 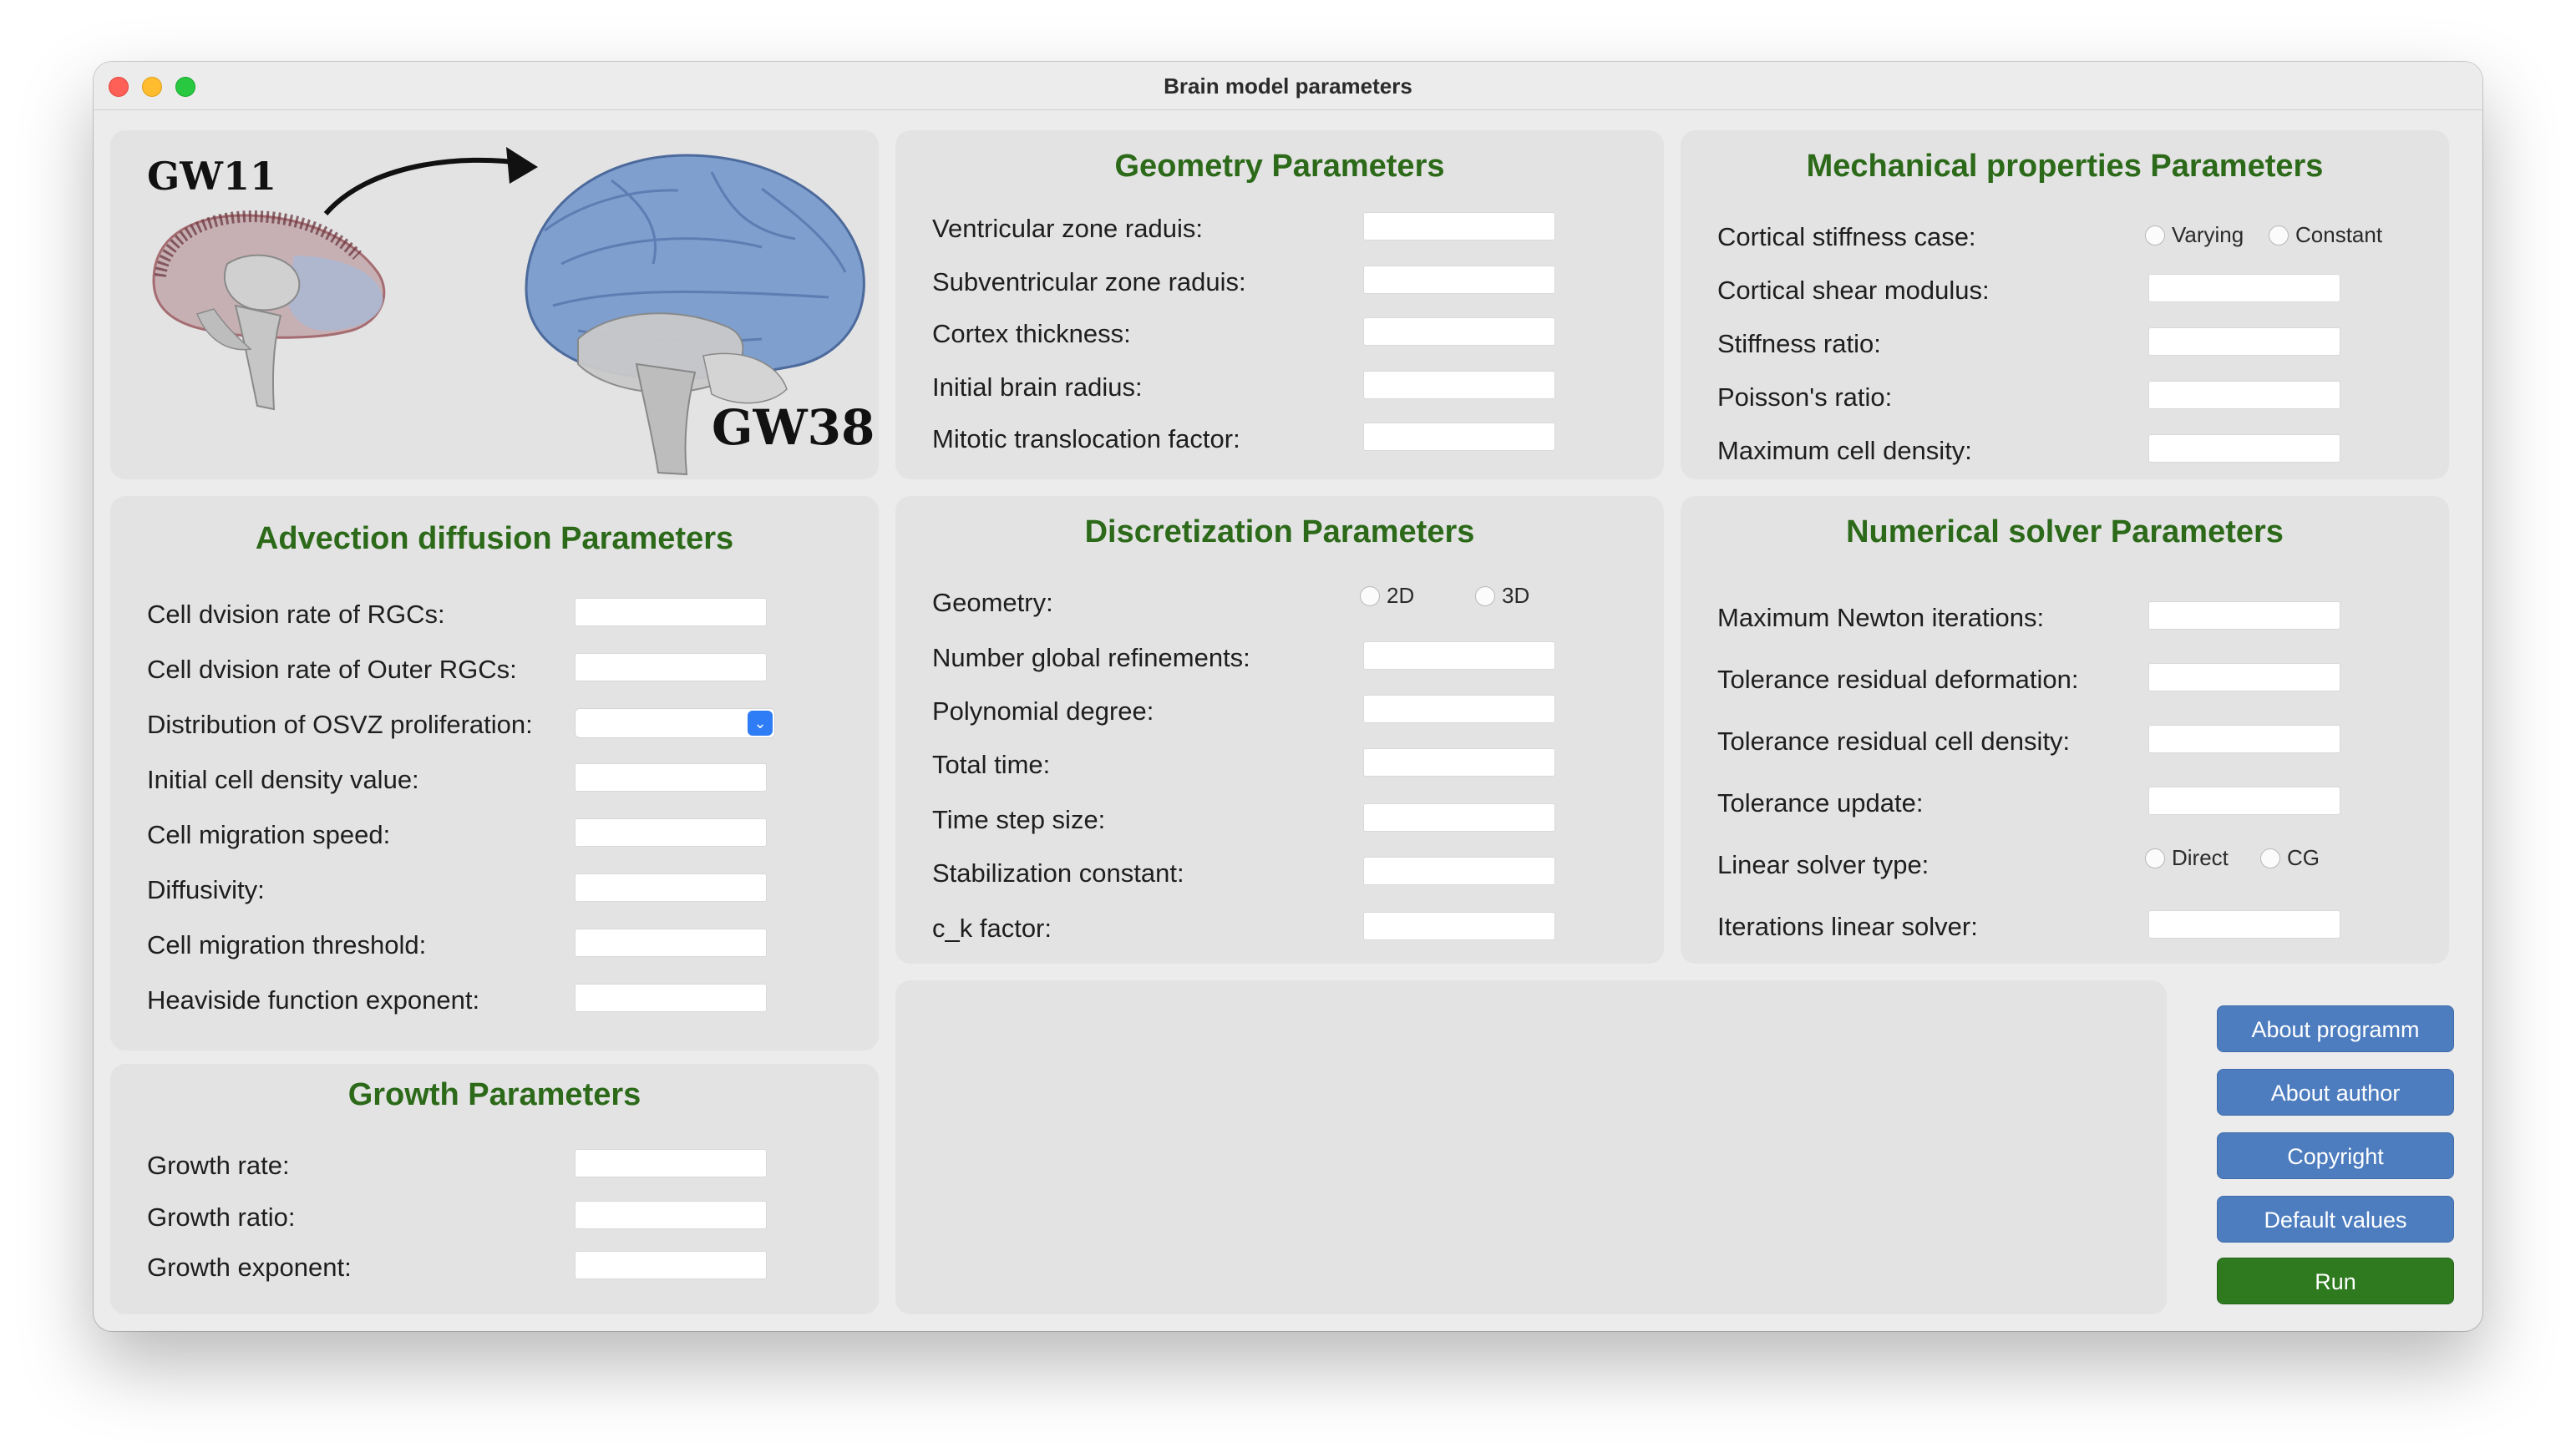 What do you see at coordinates (2335, 1028) in the screenshot?
I see `about-program-button: About programm` at bounding box center [2335, 1028].